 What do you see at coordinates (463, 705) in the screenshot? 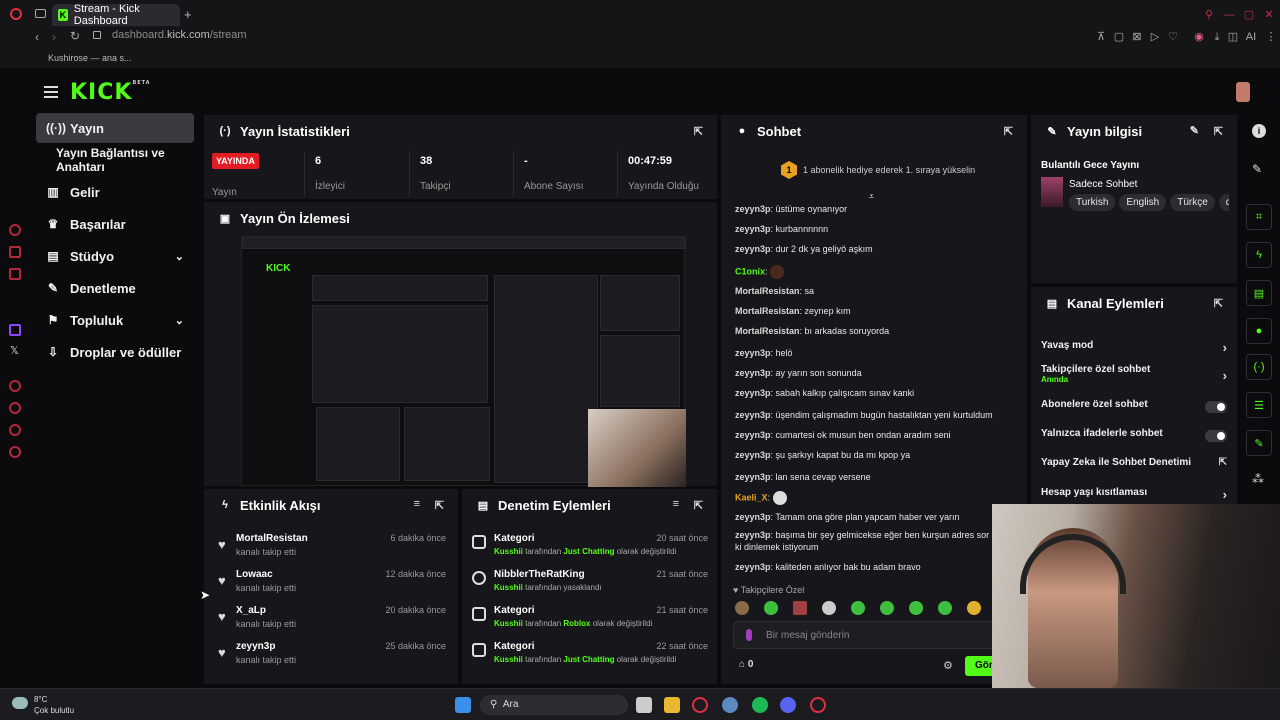
I see `windows-start-icon` at bounding box center [463, 705].